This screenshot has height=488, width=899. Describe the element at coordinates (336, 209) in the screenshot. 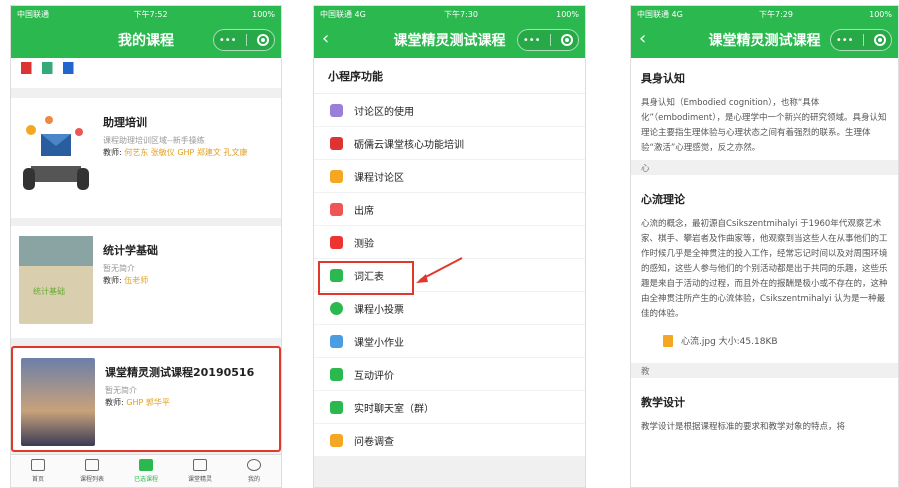

I see `calendar-icon` at that location.